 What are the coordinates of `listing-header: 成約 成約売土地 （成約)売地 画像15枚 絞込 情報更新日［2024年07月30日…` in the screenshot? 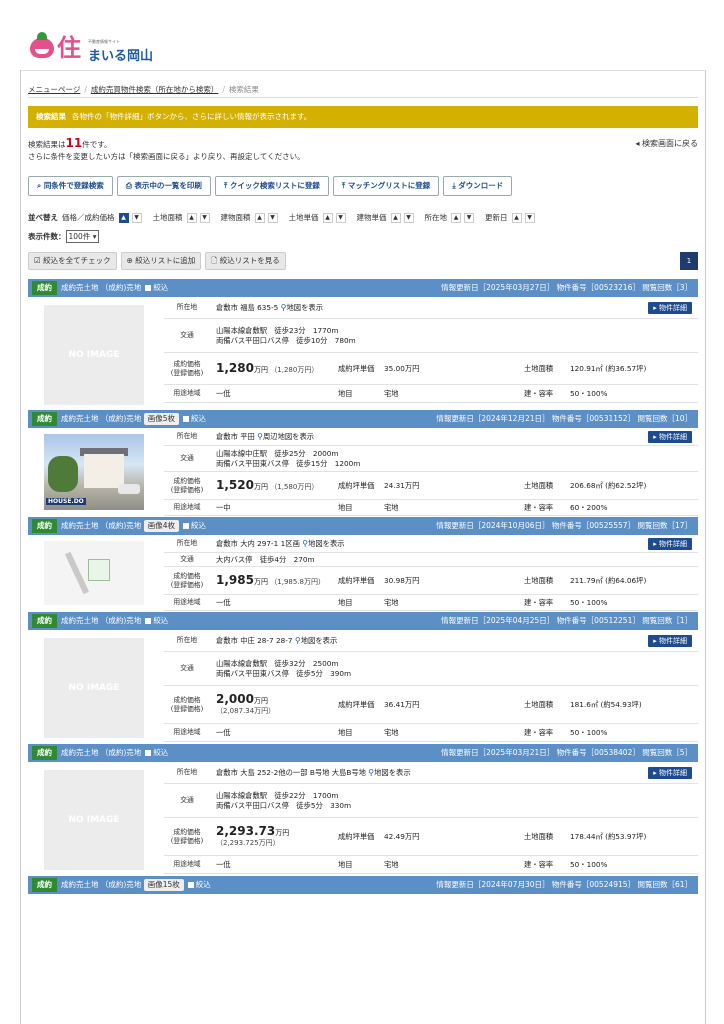 It's located at (363, 885).